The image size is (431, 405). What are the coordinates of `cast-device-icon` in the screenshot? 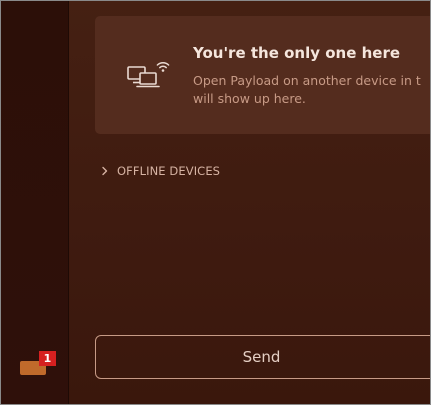 It's located at (148, 75).